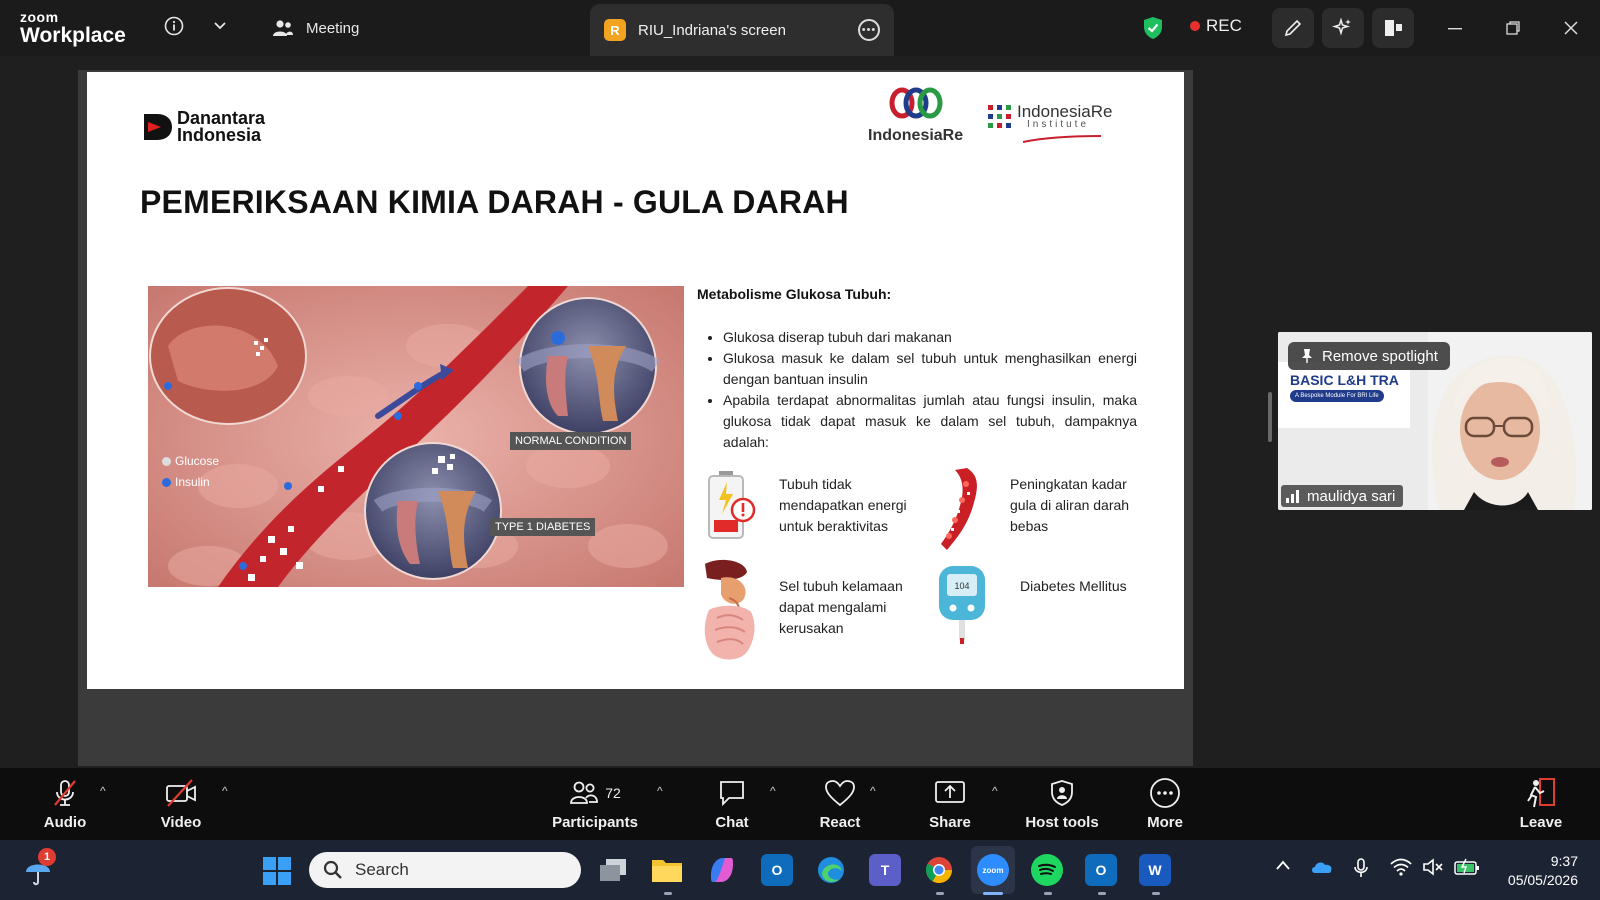 The image size is (1600, 900). I want to click on share-options-chevron-icon: ^, so click(995, 791).